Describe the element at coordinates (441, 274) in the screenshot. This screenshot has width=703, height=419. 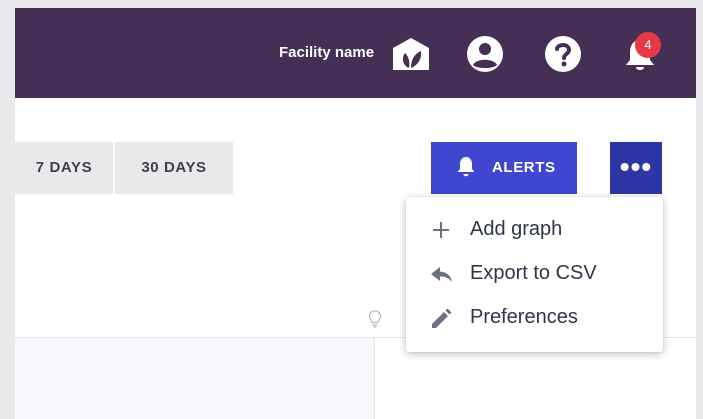
I see `reply-arrow-icon` at that location.